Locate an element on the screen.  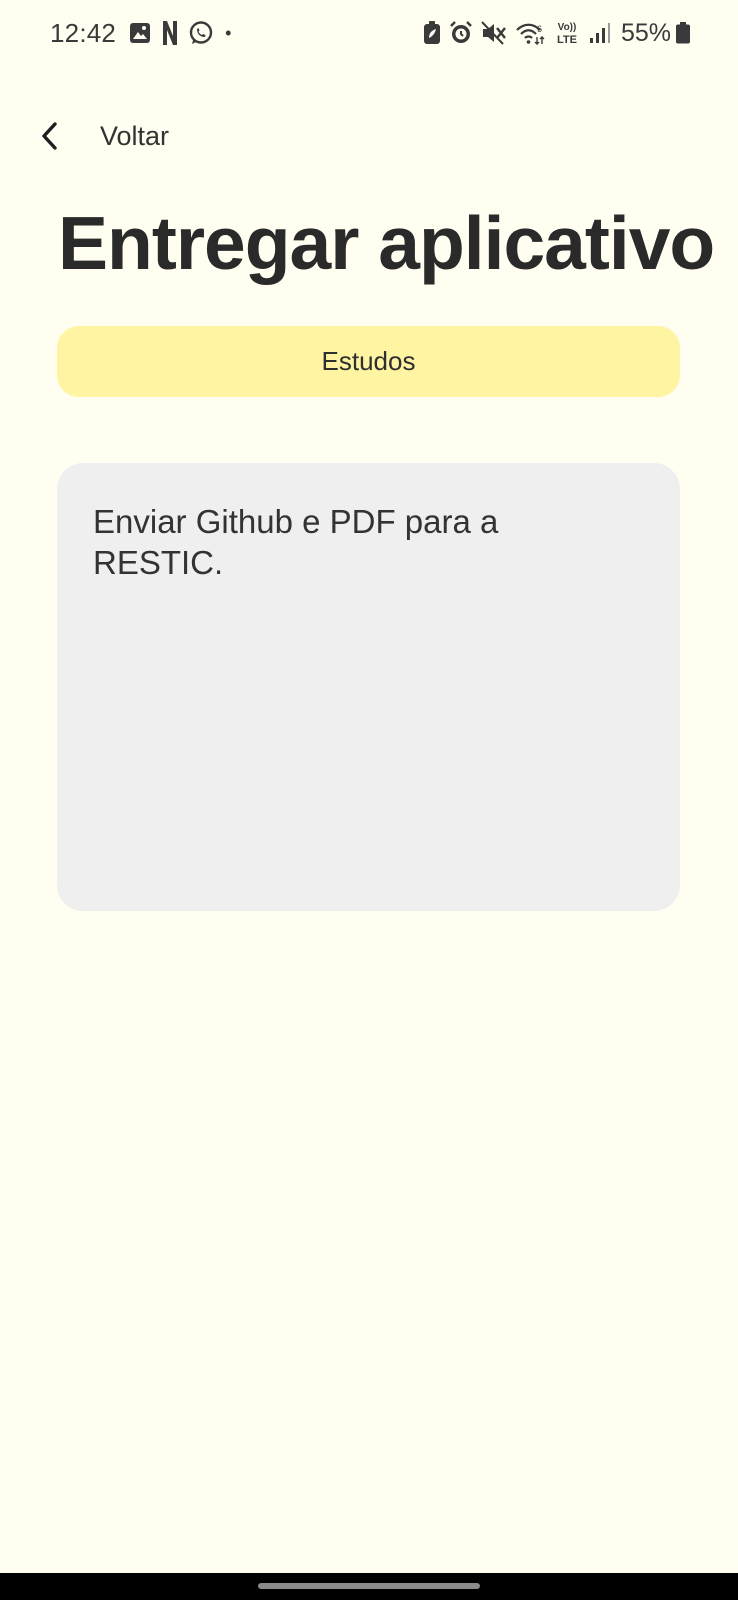
whatsapp-icon is located at coordinates (201, 33).